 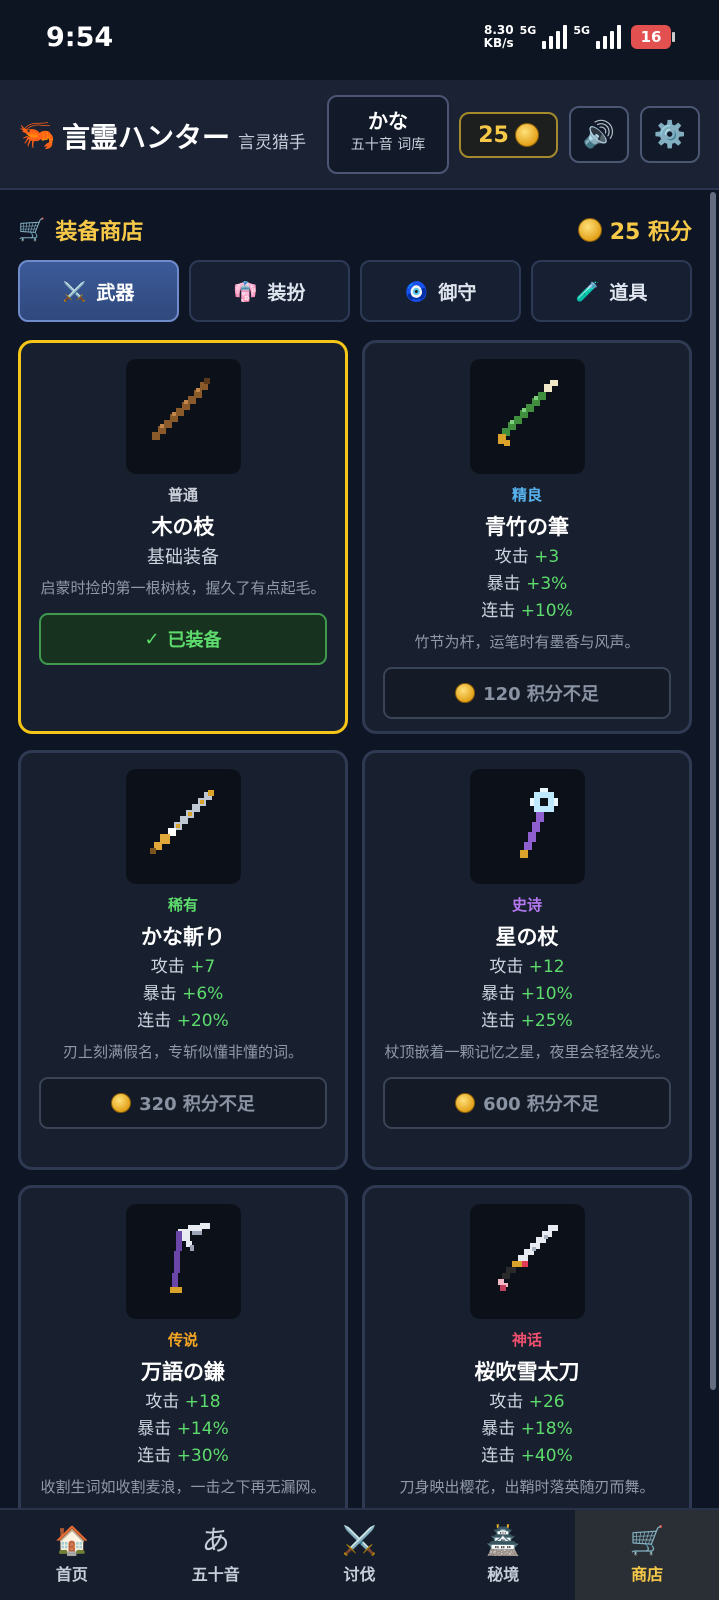 What do you see at coordinates (527, 1487) in the screenshot?
I see `item-description: 刀身映出樱花，出鞘时落英随刃而舞。` at bounding box center [527, 1487].